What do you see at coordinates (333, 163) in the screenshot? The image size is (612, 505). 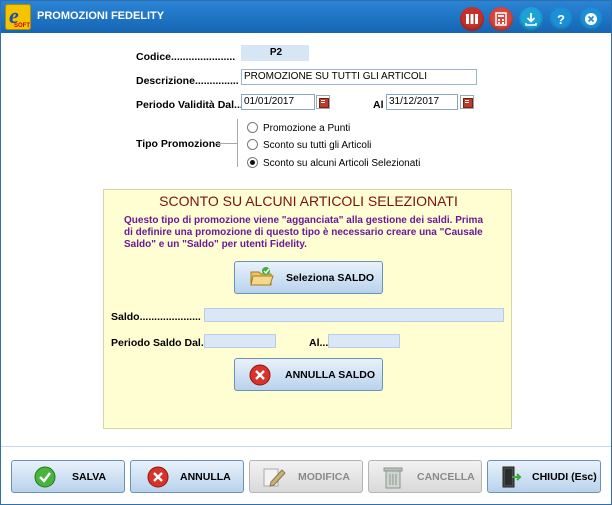 I see `radio-sconto-selezionati: Sconto su alcuni Articoli Selezionati` at bounding box center [333, 163].